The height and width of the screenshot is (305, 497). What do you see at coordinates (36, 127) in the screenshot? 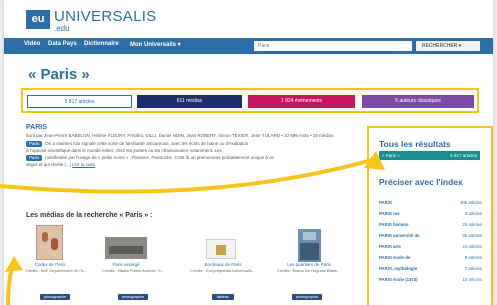
I see `result-title: PARIS` at bounding box center [36, 127].